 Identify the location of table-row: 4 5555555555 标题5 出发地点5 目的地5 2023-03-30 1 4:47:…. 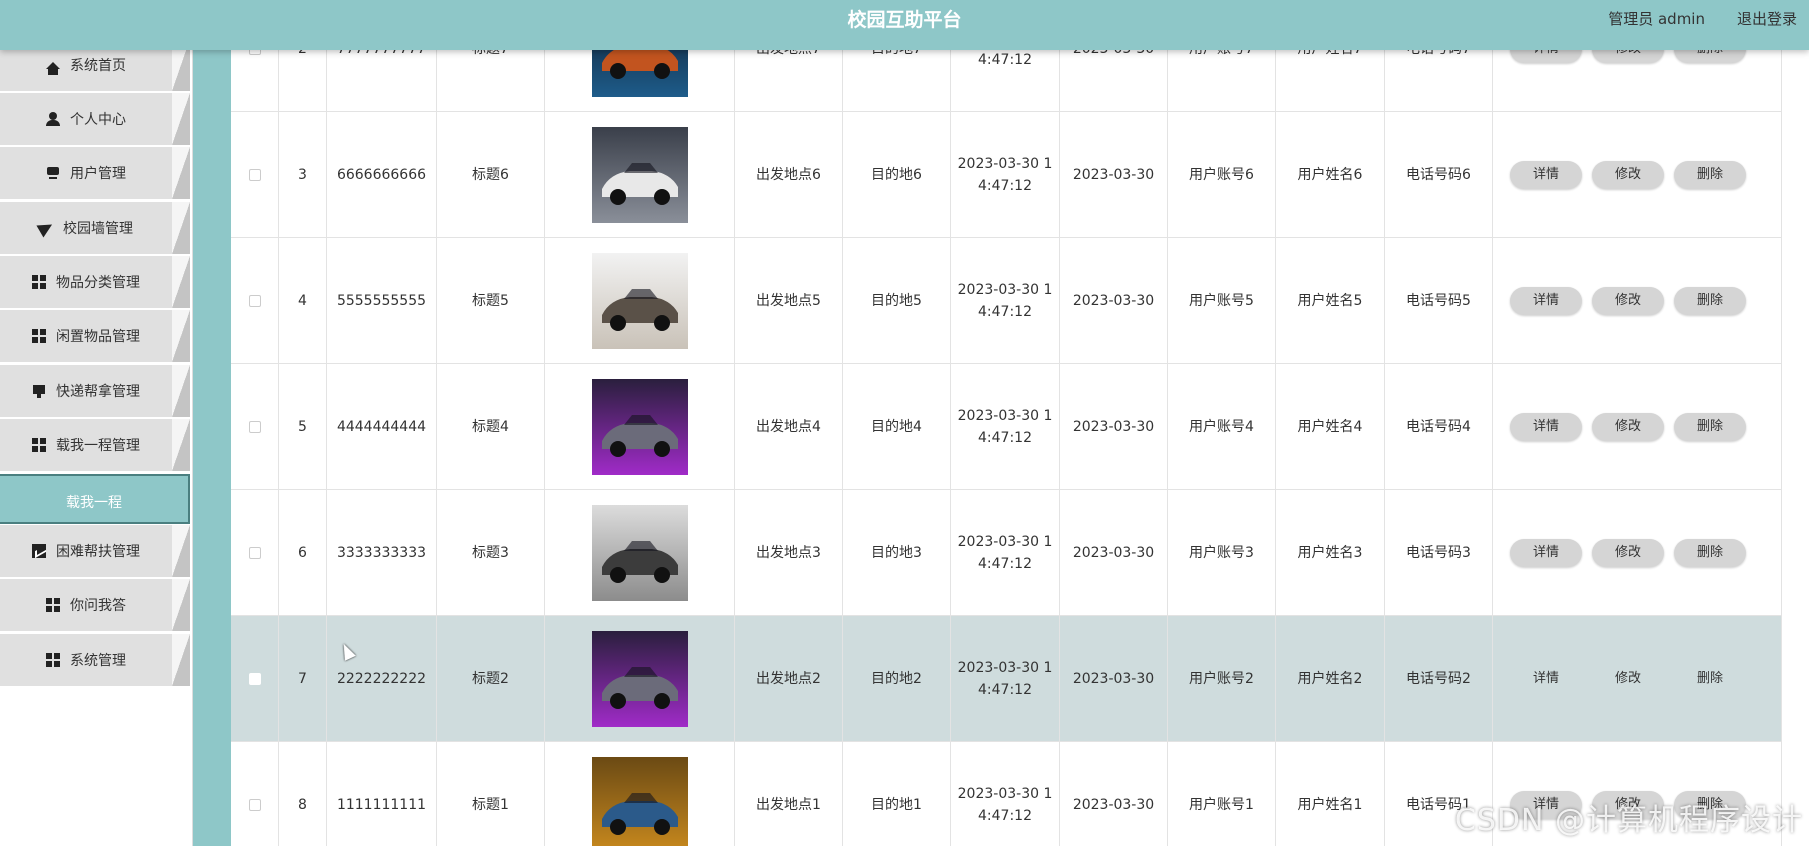
(1006, 301).